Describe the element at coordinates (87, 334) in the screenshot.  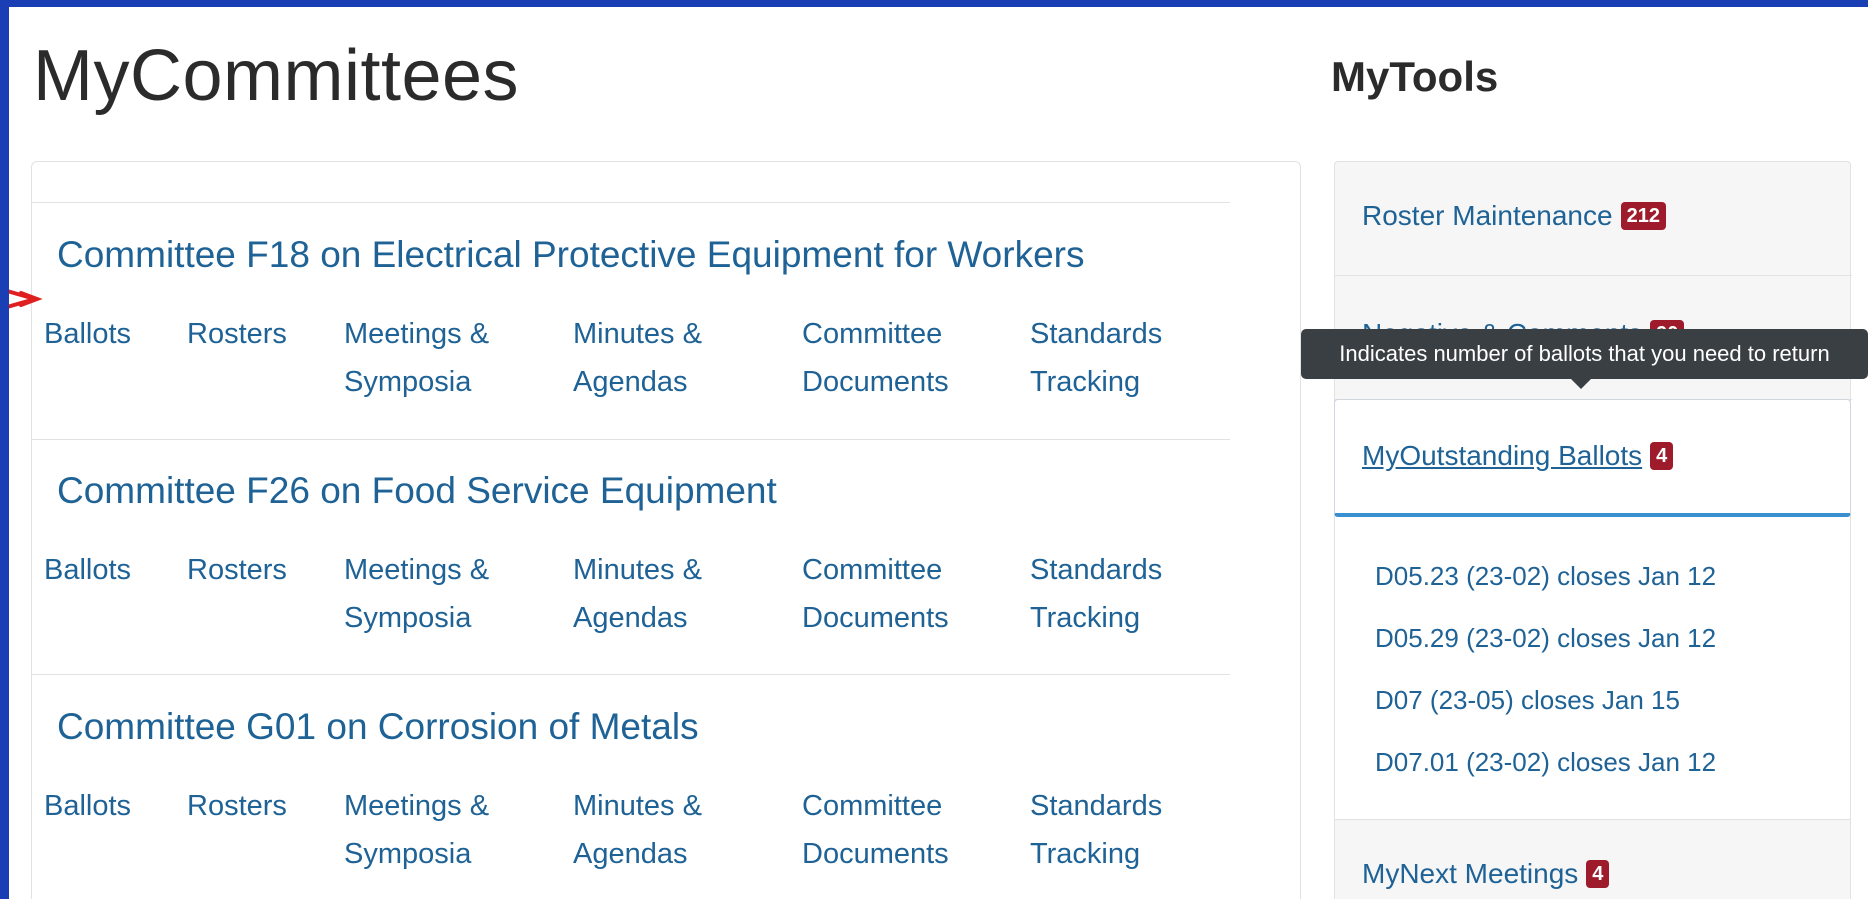
I see `committee-f18-ballots-link: Ballots` at that location.